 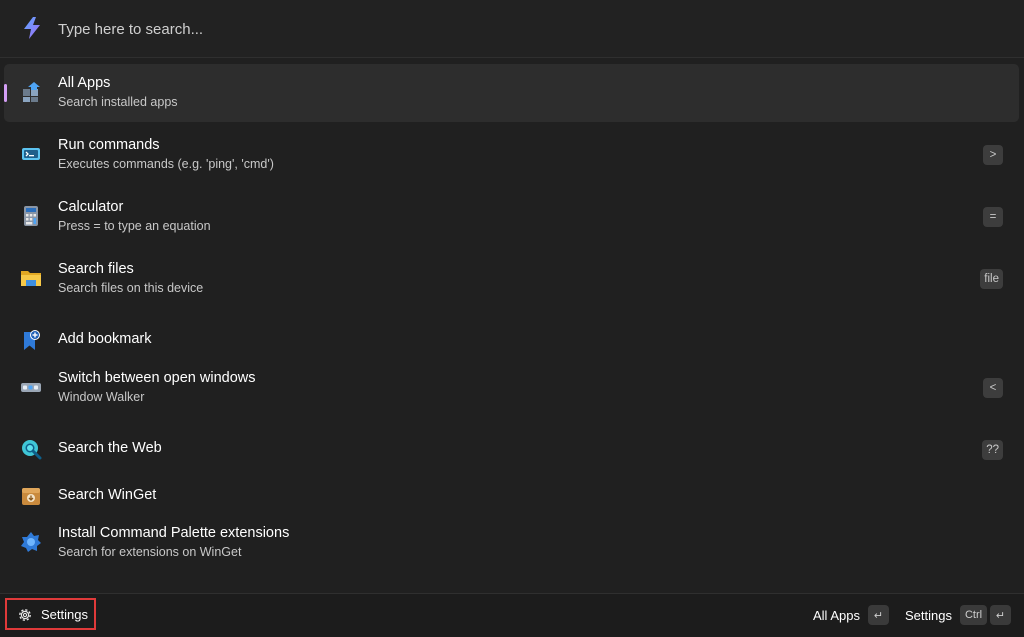 What do you see at coordinates (96, 269) in the screenshot?
I see `item-title: Search files` at bounding box center [96, 269].